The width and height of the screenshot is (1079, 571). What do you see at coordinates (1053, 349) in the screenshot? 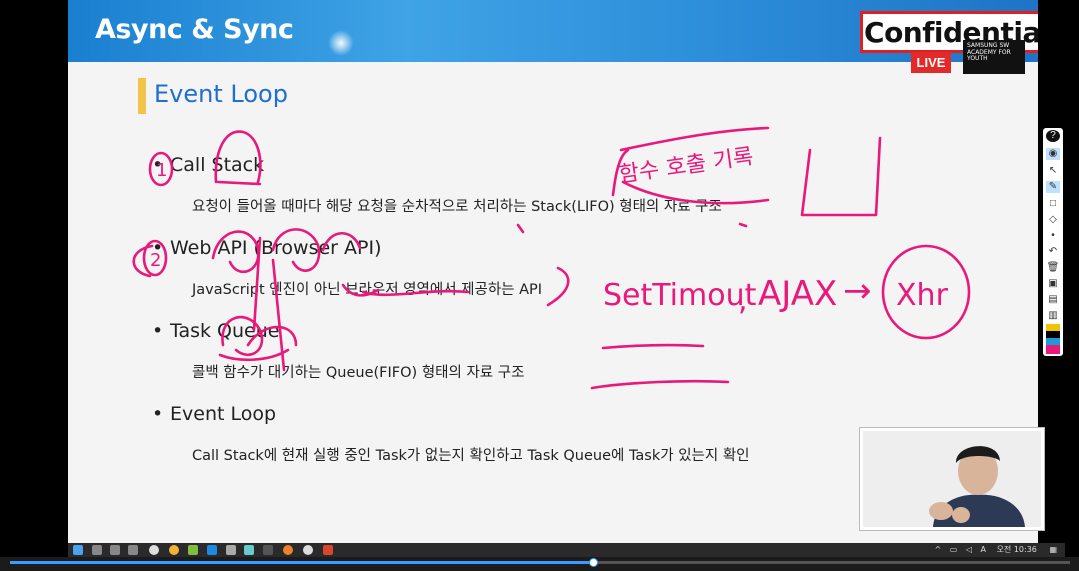
I see `color-swatch-pink` at bounding box center [1053, 349].